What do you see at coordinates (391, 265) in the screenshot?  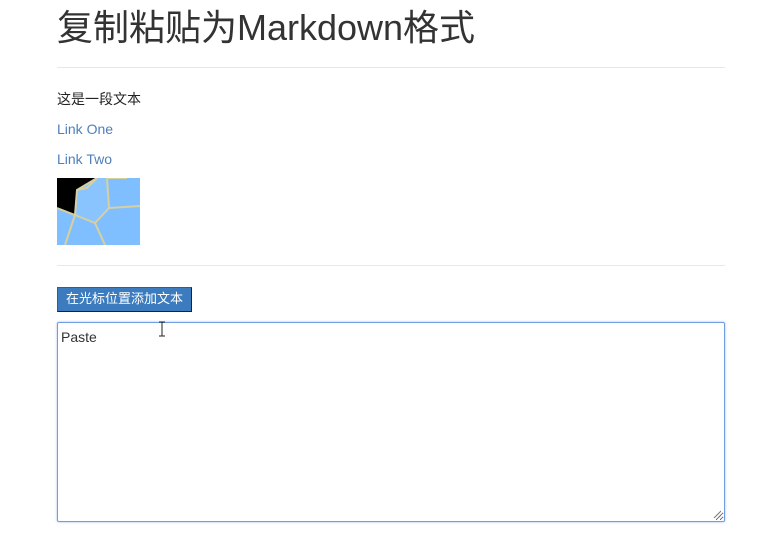 I see `section-divider` at bounding box center [391, 265].